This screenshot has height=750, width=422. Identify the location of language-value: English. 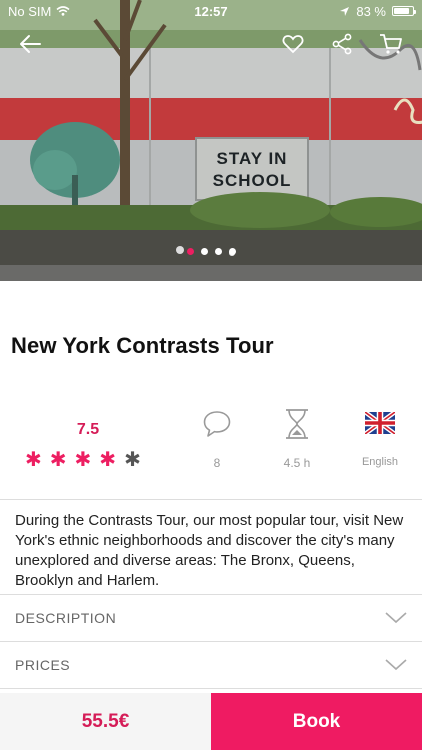
(380, 462).